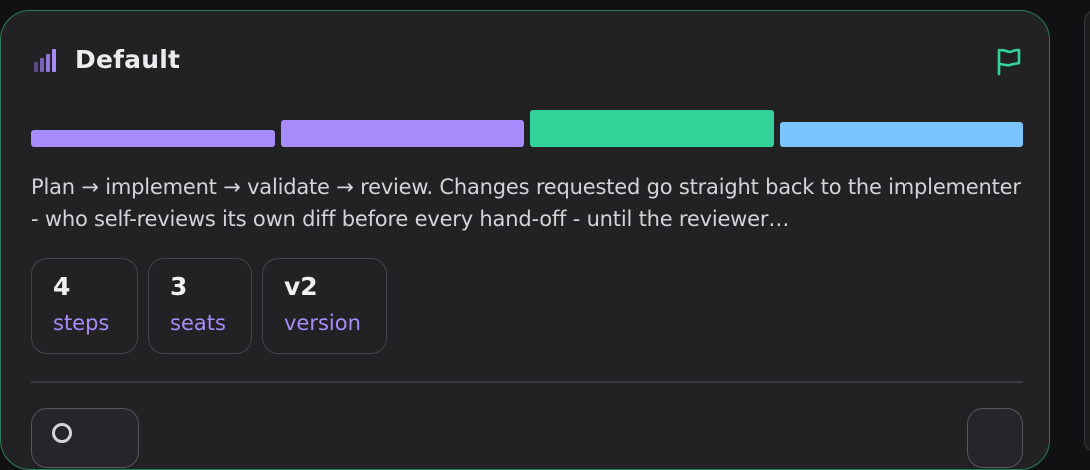 The height and width of the screenshot is (470, 1090). Describe the element at coordinates (128, 59) in the screenshot. I see `card-title: Default` at that location.